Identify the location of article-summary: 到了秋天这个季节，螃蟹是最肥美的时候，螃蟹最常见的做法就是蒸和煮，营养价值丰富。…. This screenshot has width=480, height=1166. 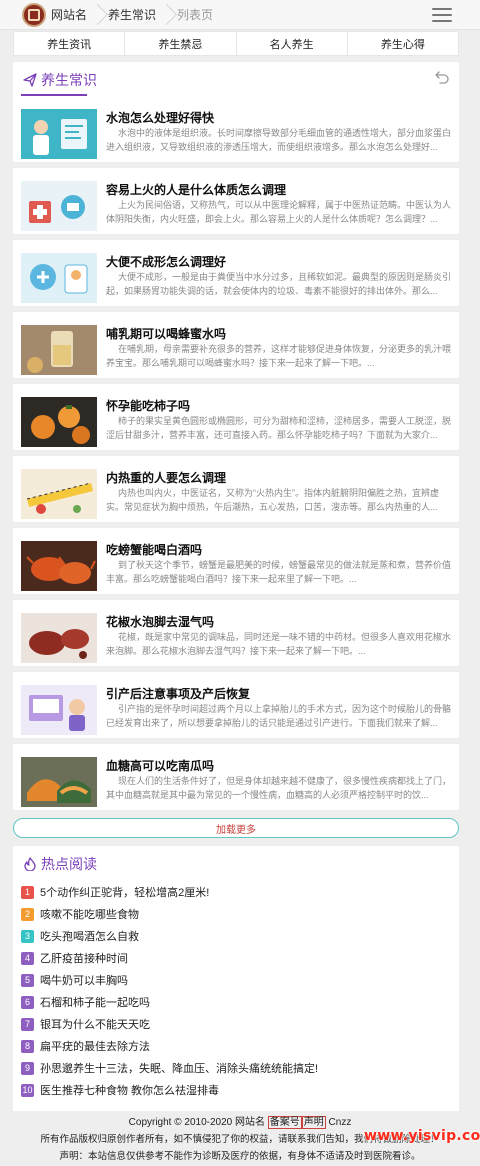
(278, 572).